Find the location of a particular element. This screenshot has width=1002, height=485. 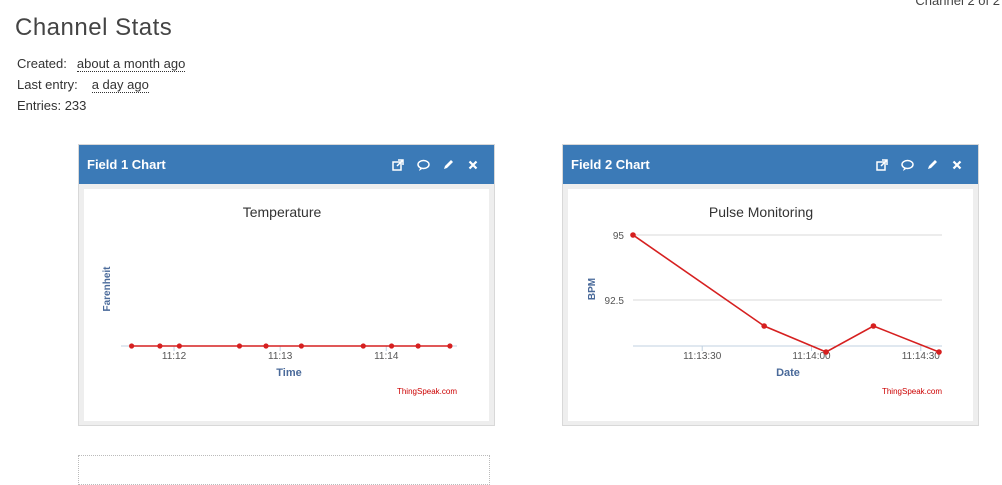

entries-value: 233 is located at coordinates (75, 105).